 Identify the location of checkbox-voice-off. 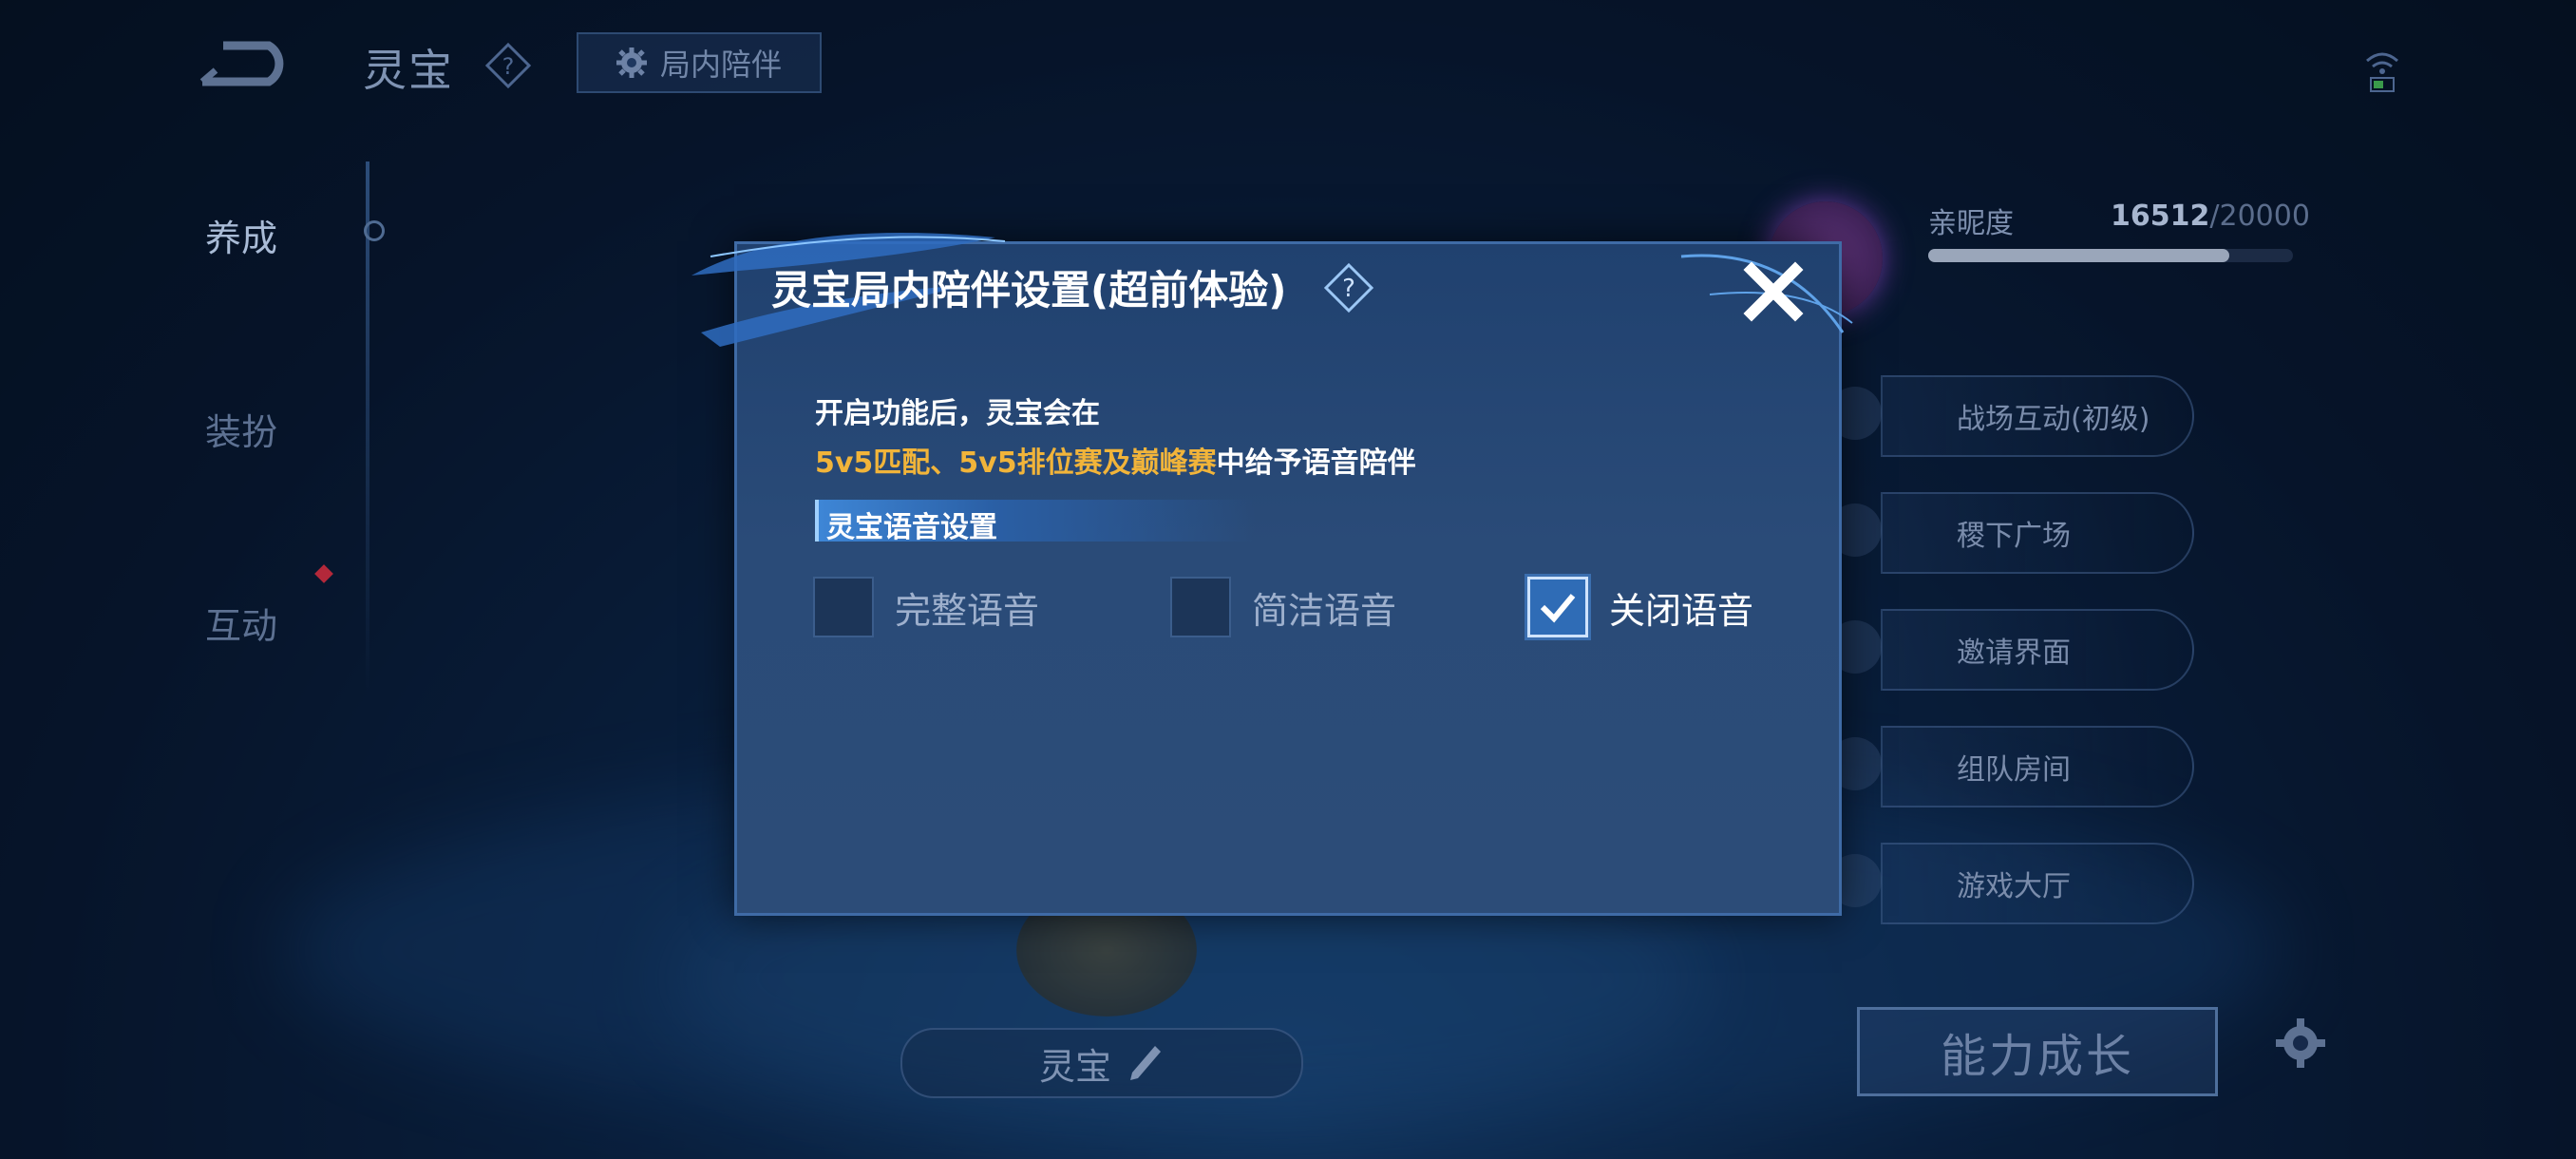
(1557, 607).